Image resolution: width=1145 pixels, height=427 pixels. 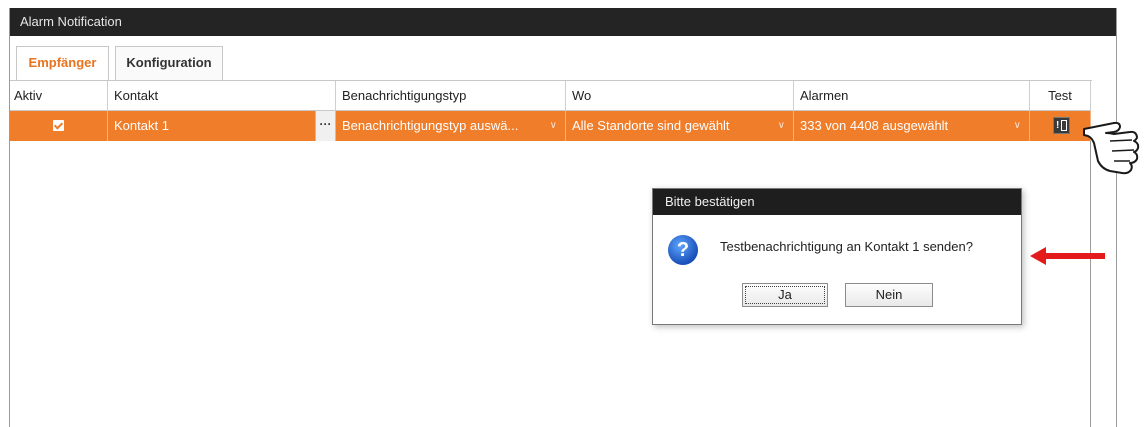 I want to click on kontakt-value: Kontakt 1, so click(x=141, y=125).